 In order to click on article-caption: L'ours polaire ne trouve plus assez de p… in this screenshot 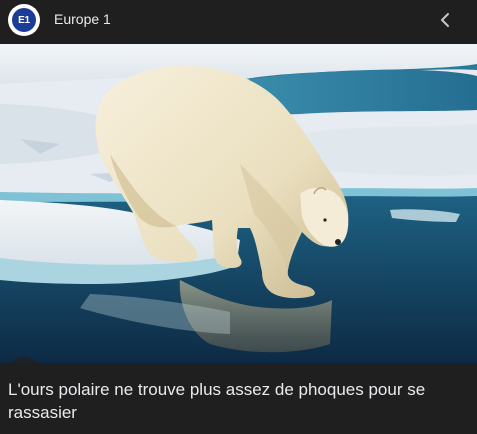, I will do `click(235, 401)`.